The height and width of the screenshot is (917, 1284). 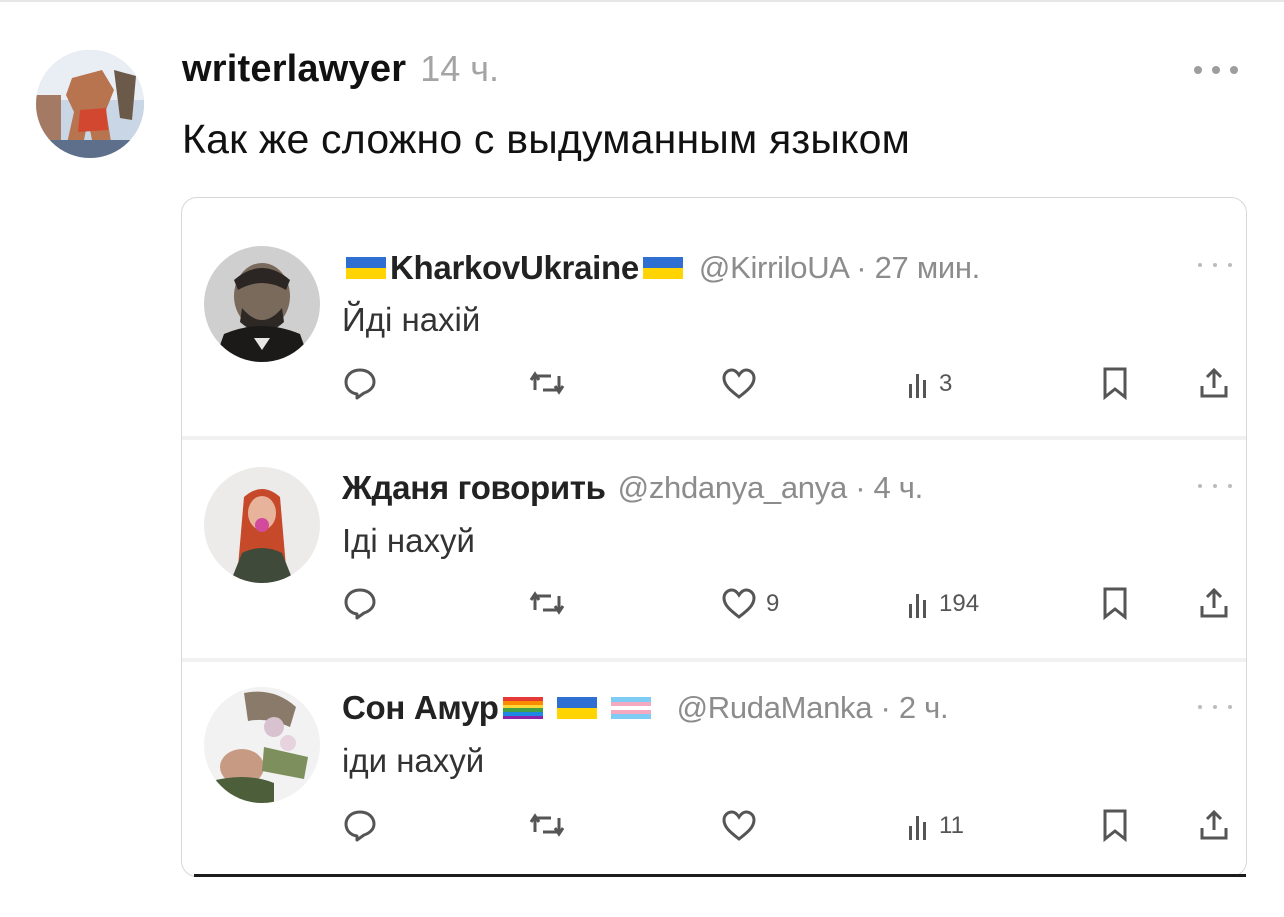 I want to click on tweet-header: Сон Амур @RudaManka · 2 ч., so click(x=645, y=708).